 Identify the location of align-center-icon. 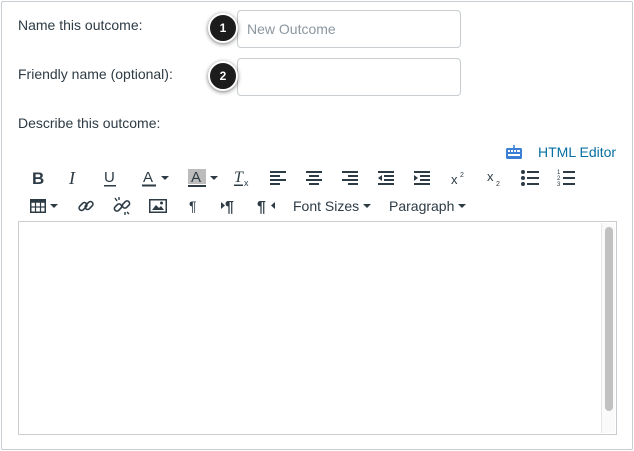
(314, 178).